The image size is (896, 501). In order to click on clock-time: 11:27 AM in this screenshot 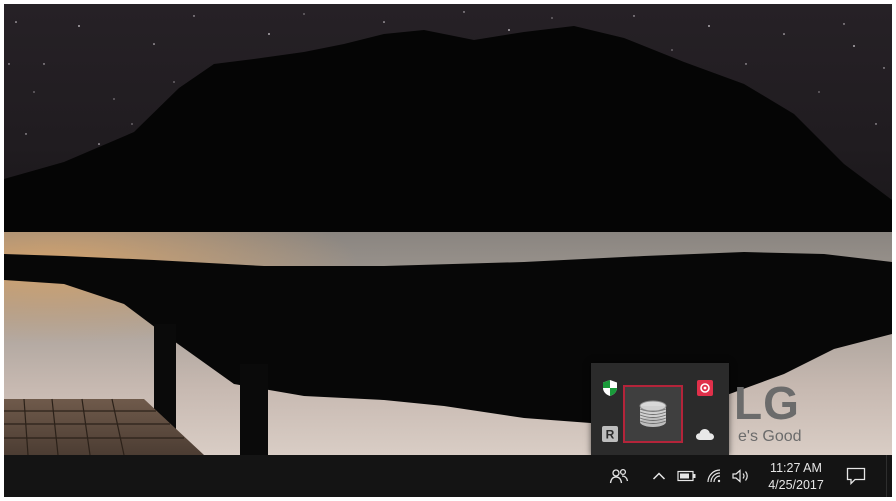, I will do `click(796, 468)`.